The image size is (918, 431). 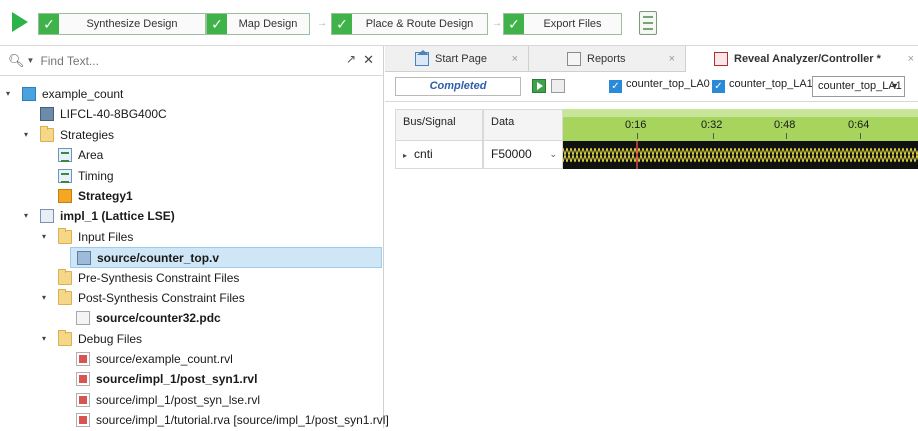 I want to click on tree-item-strategies: ▾ Strategies, so click(x=192, y=135).